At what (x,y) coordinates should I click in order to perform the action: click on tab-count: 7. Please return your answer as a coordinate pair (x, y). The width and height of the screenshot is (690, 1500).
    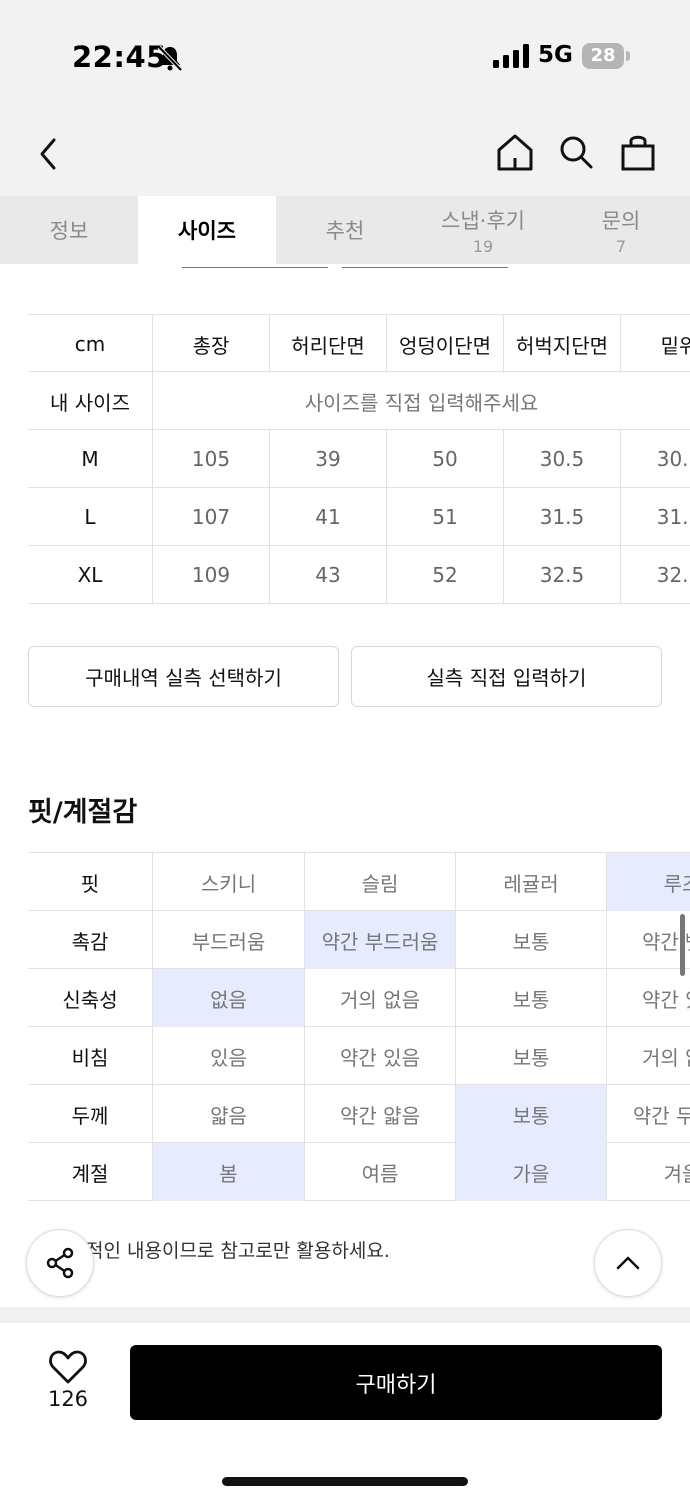
    Looking at the image, I should click on (621, 246).